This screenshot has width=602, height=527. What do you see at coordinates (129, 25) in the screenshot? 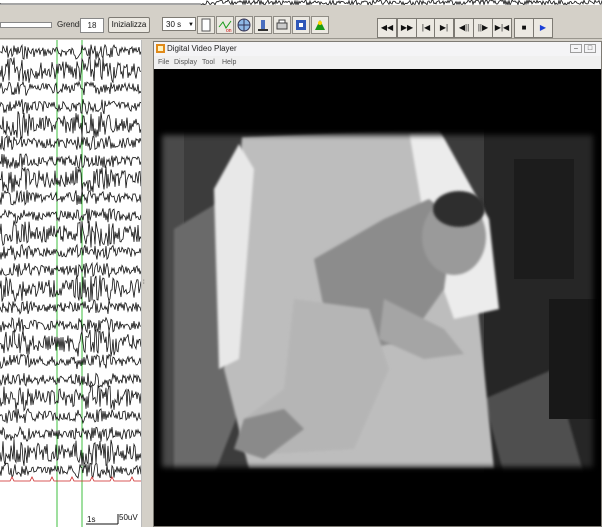
I see `initialize-button: Inizializza` at bounding box center [129, 25].